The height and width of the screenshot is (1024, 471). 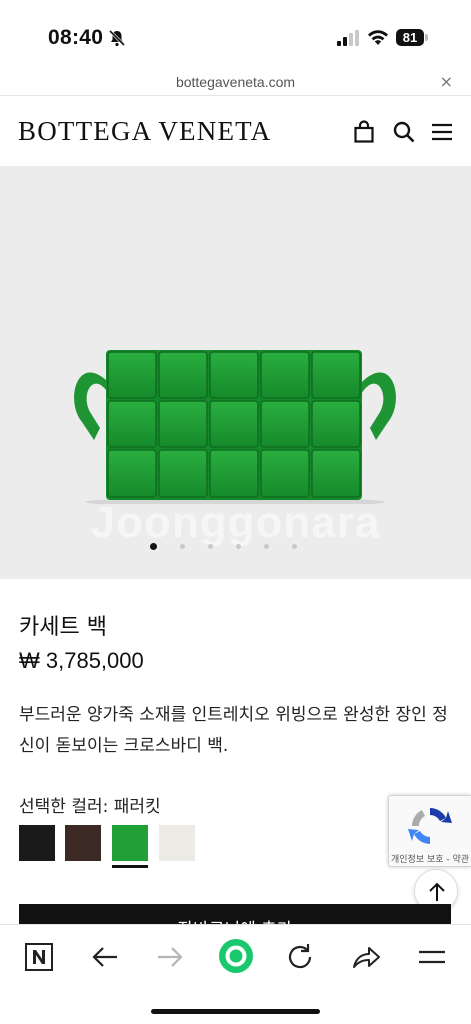 I want to click on status-time: 08:40, so click(x=76, y=37).